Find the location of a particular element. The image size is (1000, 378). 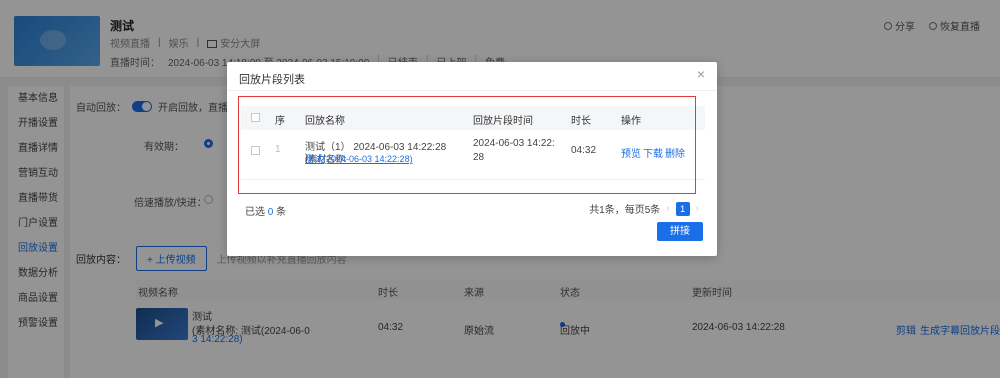

merge-button: 拼接 is located at coordinates (680, 231).